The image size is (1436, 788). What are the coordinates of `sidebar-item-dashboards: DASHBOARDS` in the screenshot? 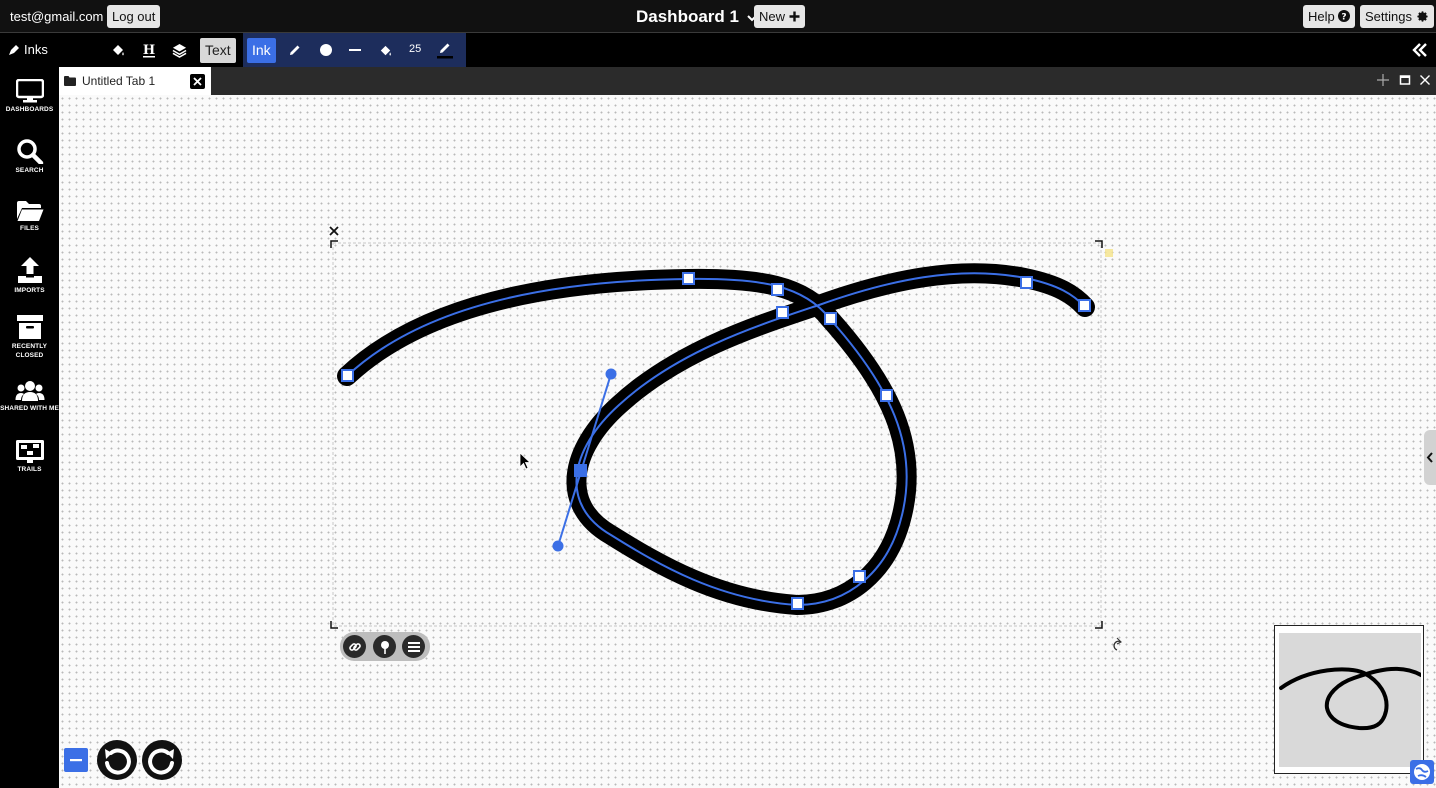 It's located at (29, 96).